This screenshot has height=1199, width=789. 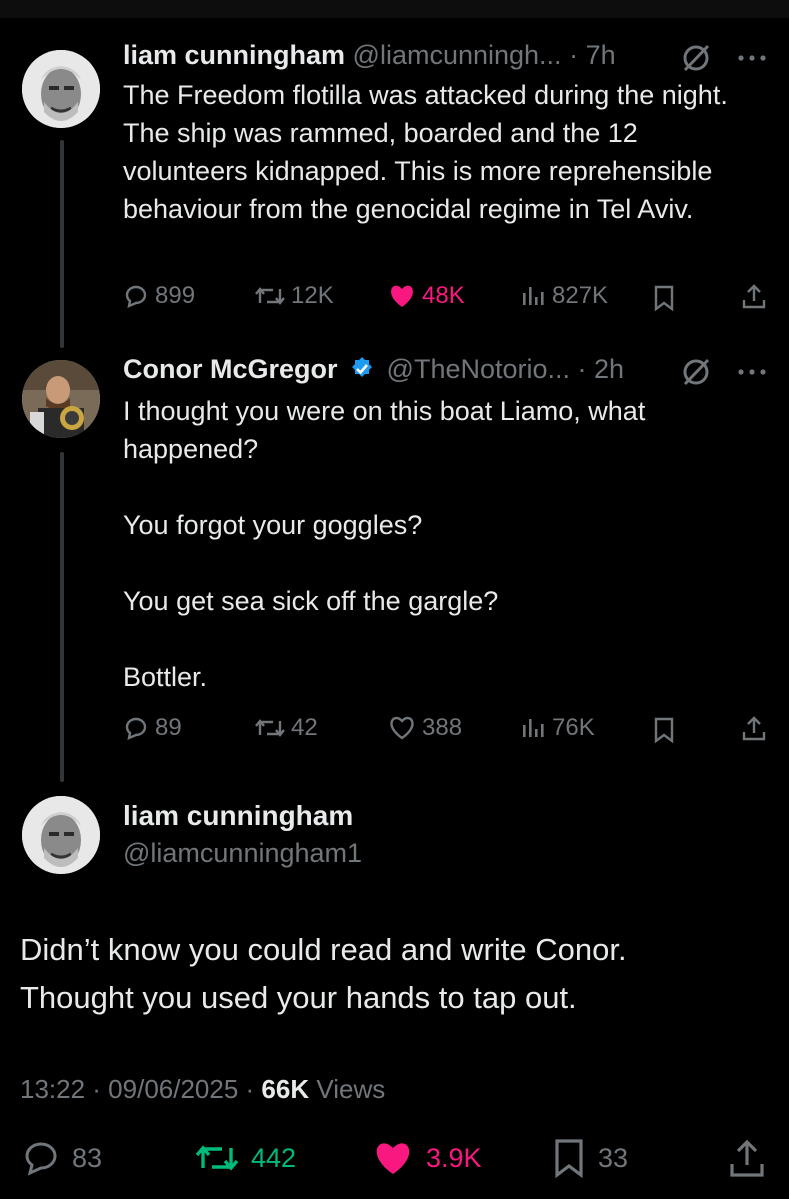 I want to click on tweet2-header: Conor McGregor @TheNotorio... · 2h, so click(x=373, y=369).